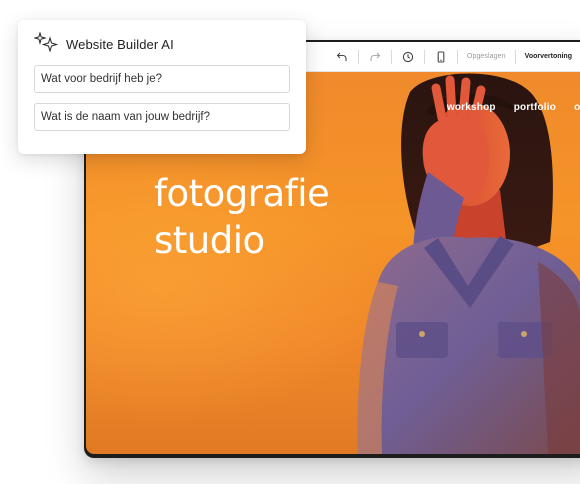 This screenshot has width=580, height=484. What do you see at coordinates (375, 57) in the screenshot?
I see `redo-icon` at bounding box center [375, 57].